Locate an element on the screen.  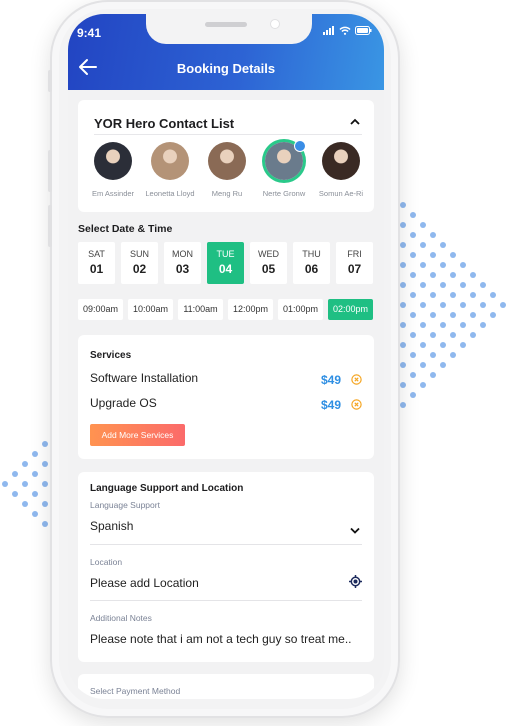
service-name: Upgrade OS is located at coordinates (123, 403).